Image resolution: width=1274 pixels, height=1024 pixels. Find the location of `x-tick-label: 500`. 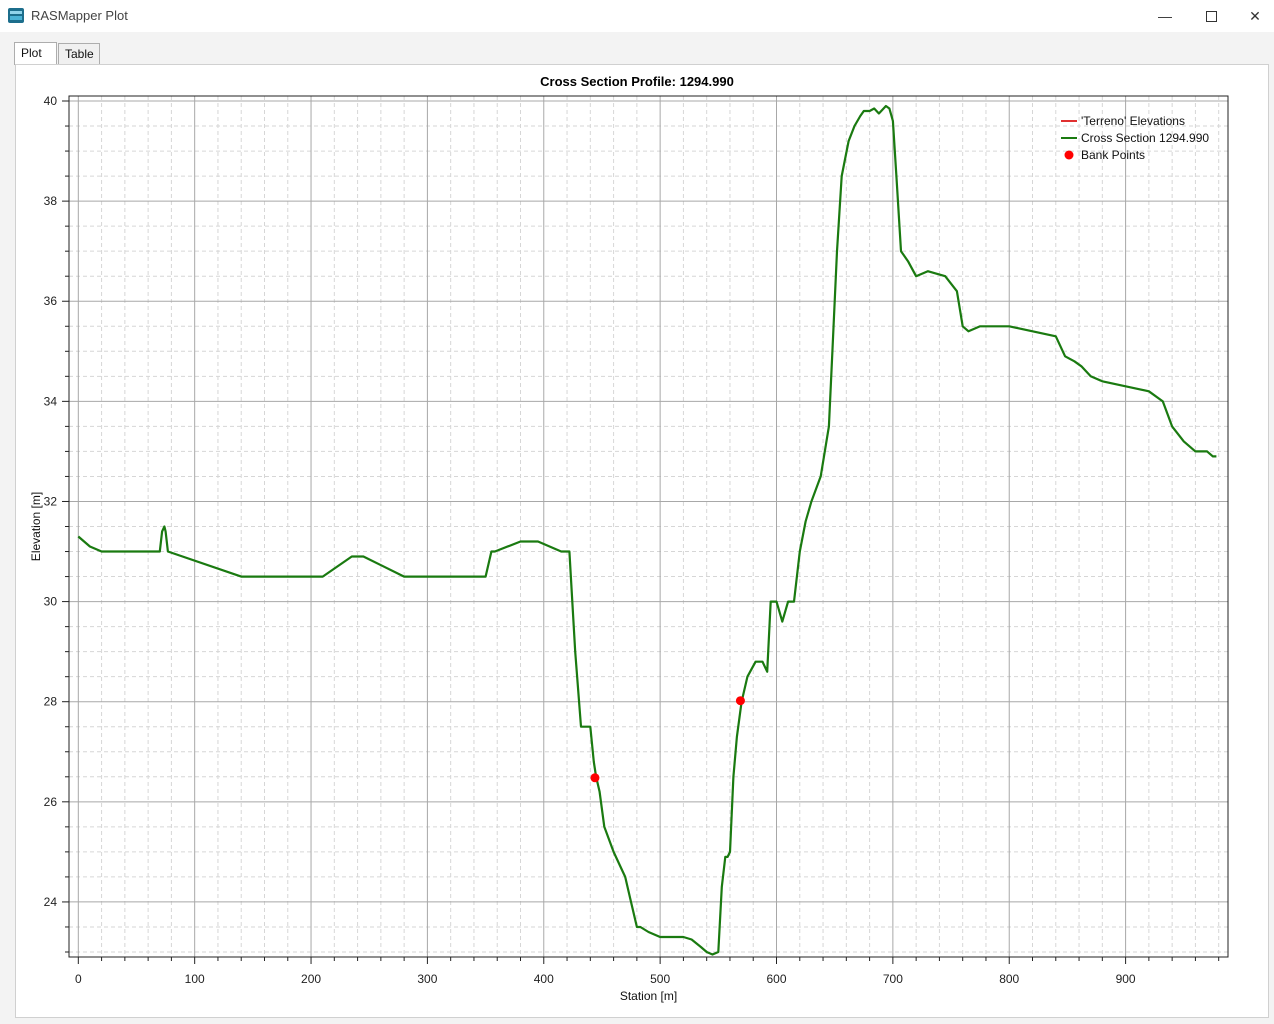

x-tick-label: 500 is located at coordinates (660, 979).